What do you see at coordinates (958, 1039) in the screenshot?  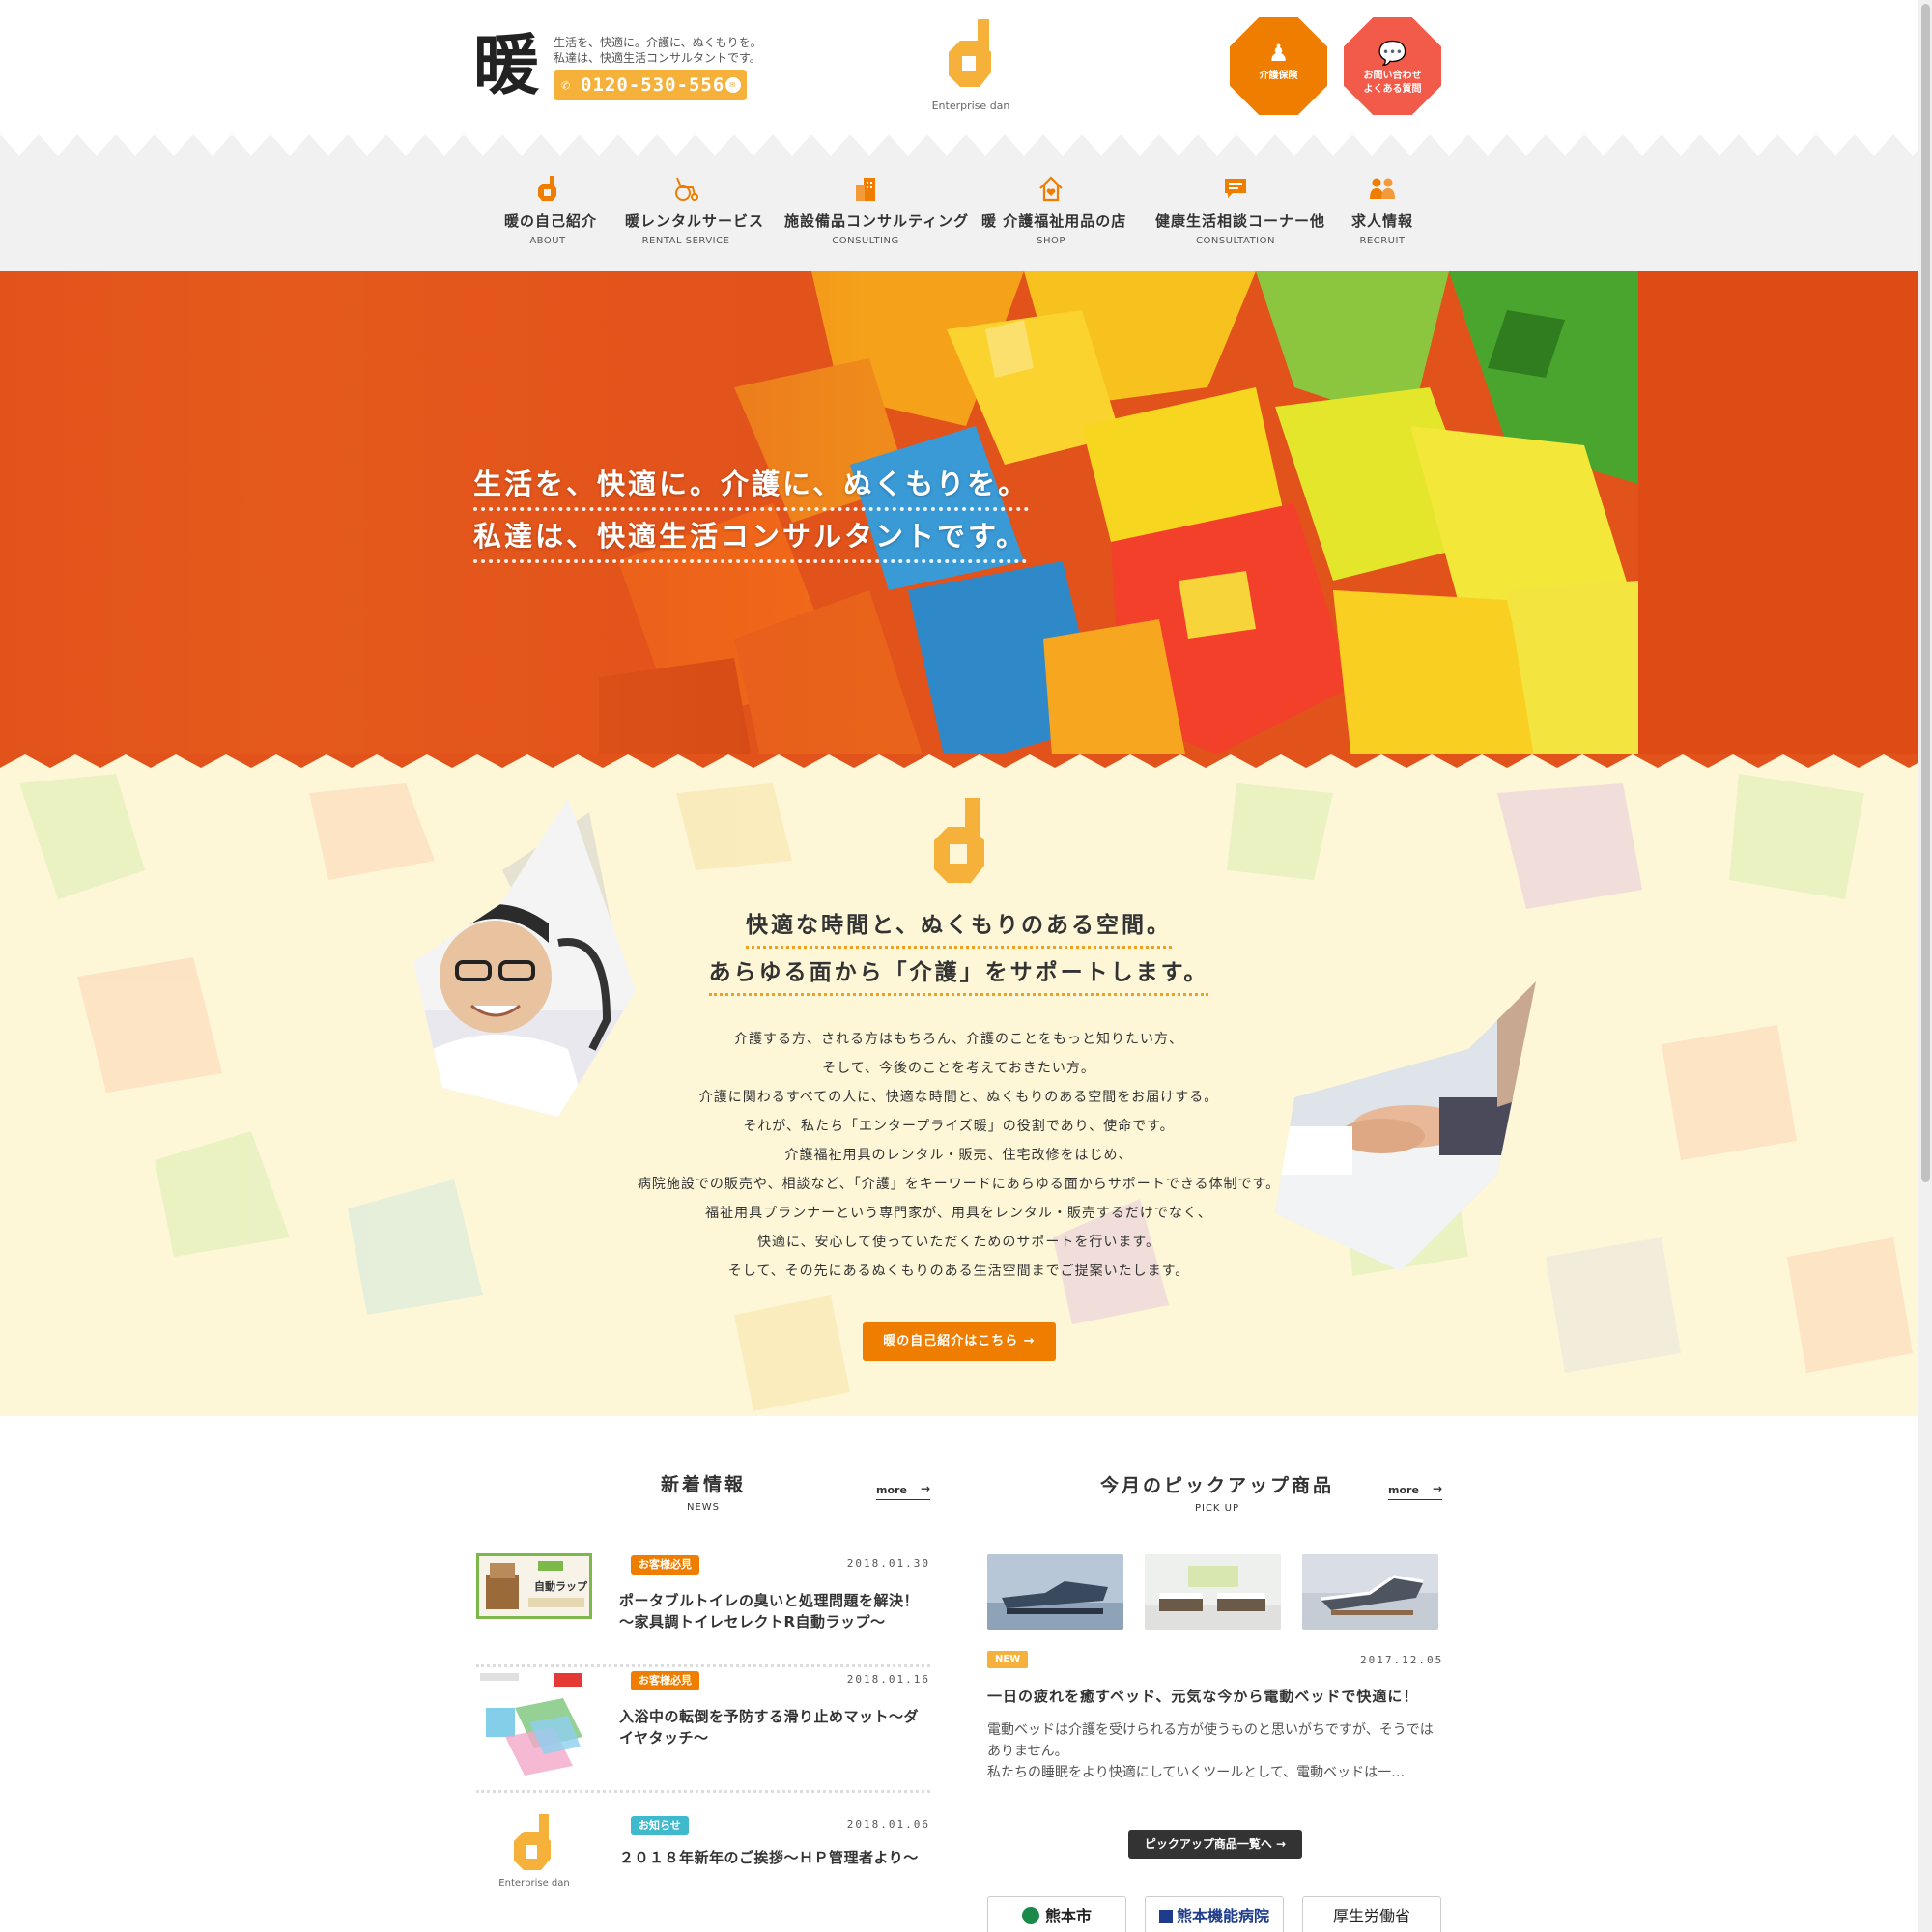 I see `about-paragraph-line: 介護する方、される方はもちろん、介護のことをもっと知りたい方、` at bounding box center [958, 1039].